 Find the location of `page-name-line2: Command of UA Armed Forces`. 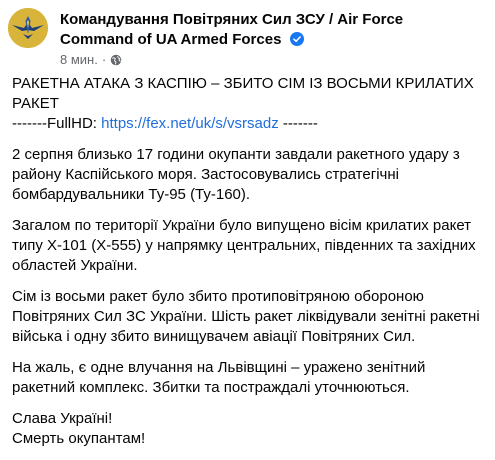

page-name-line2: Command of UA Armed Forces is located at coordinates (170, 39).